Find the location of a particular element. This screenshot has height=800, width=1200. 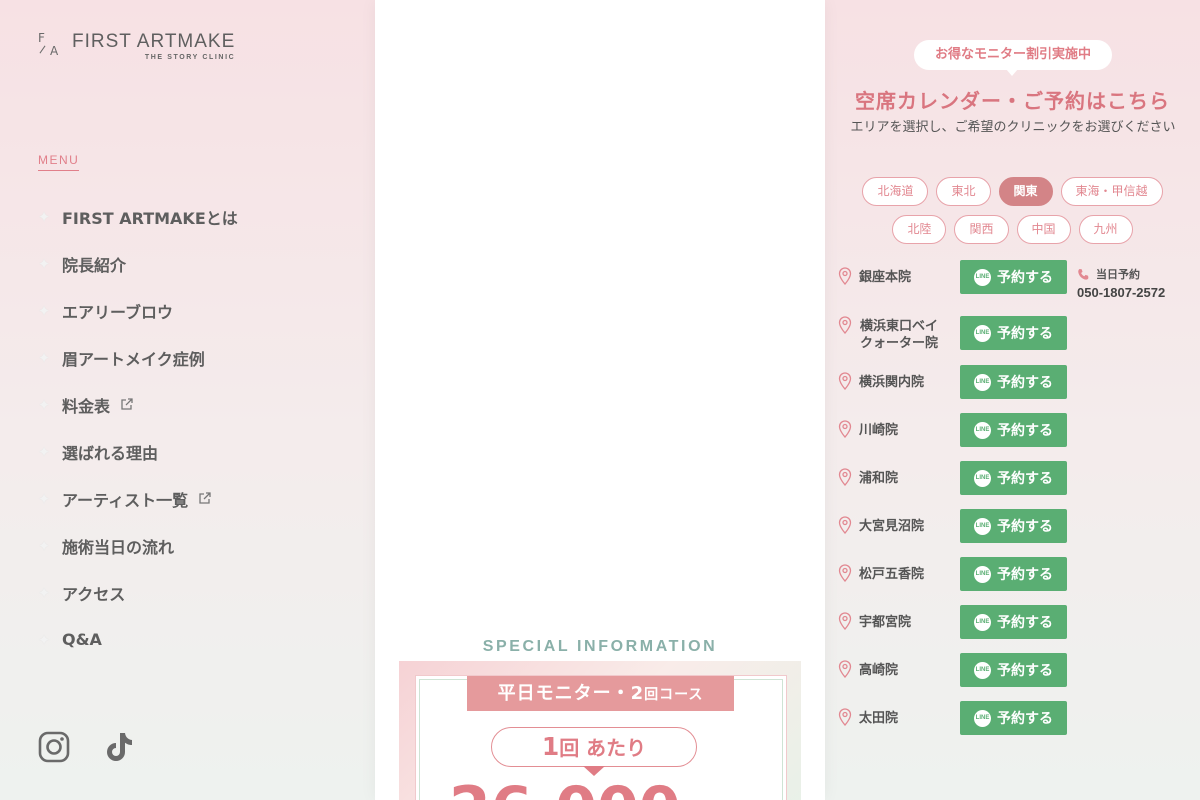

area-kanto: 関東 is located at coordinates (1025, 191).